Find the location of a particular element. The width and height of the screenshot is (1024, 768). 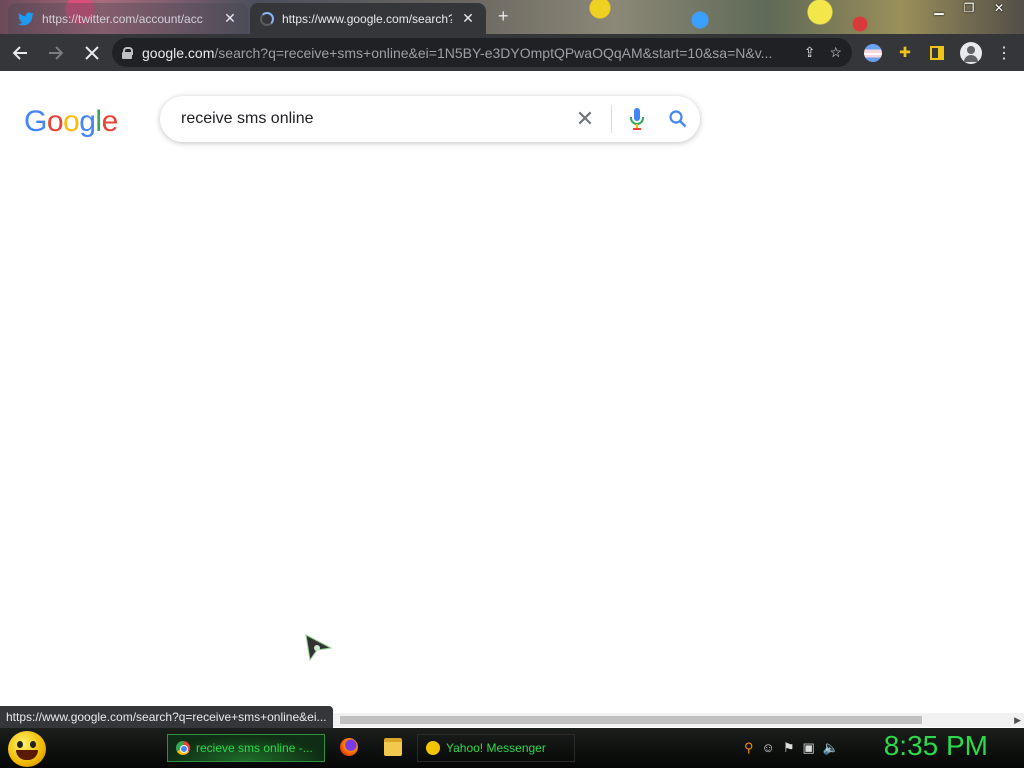

kebab-menu-icon: ⋮ is located at coordinates (1004, 53).